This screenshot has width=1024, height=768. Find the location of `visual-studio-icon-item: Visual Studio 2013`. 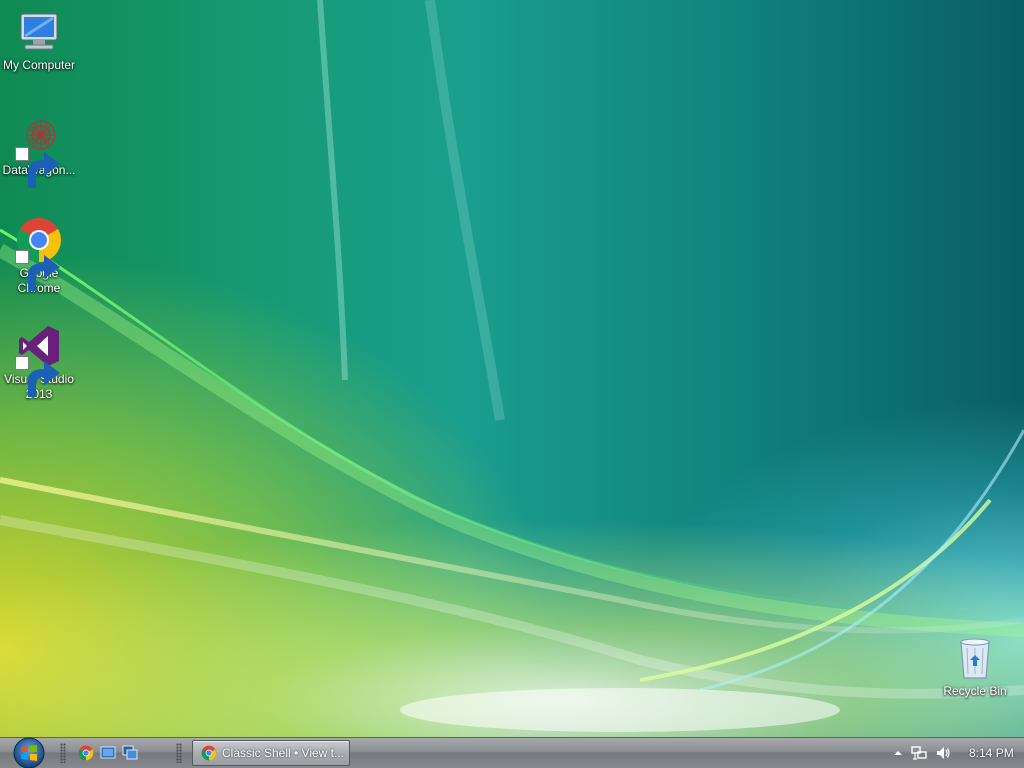

visual-studio-icon-item: Visual Studio 2013 is located at coordinates (39, 362).